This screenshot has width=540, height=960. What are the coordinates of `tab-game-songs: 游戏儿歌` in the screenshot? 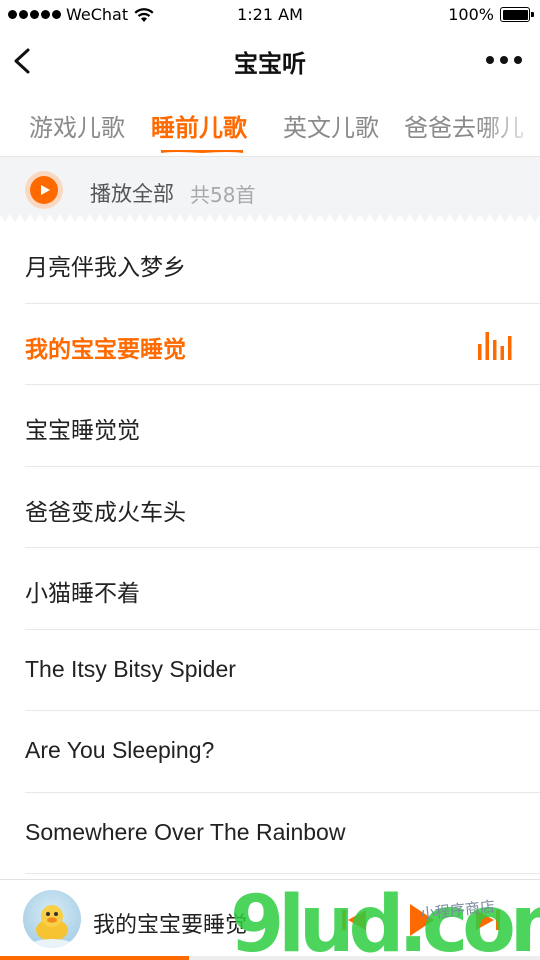 It's located at (77, 125).